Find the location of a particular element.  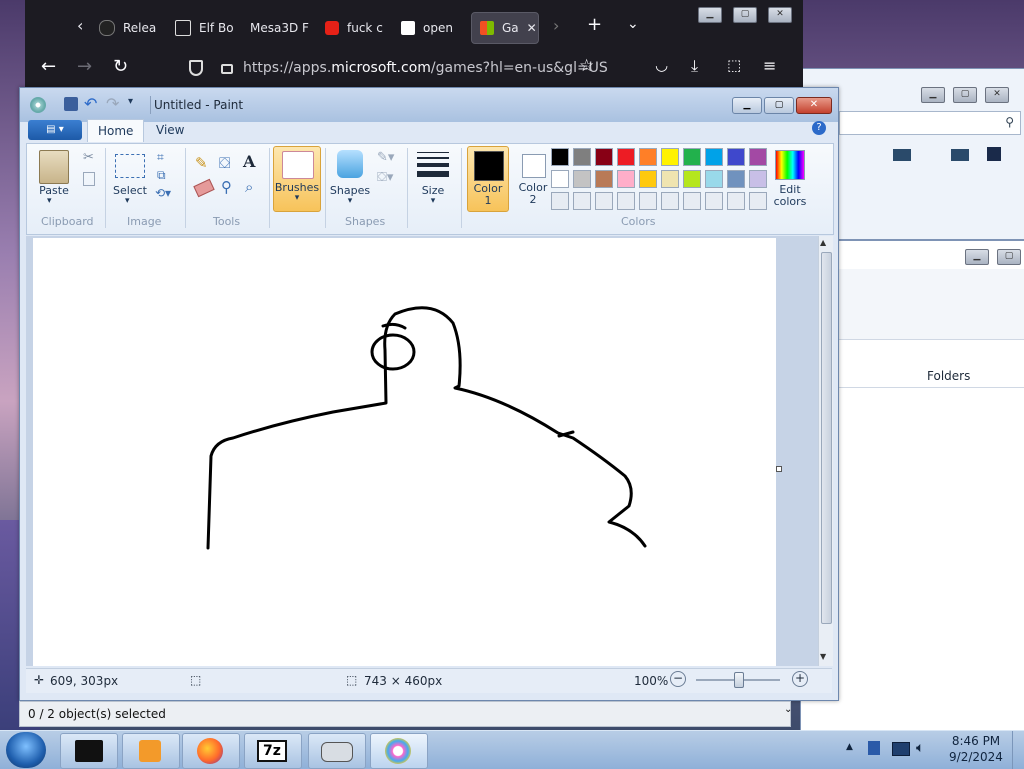

eraser-icon is located at coordinates (204, 188).